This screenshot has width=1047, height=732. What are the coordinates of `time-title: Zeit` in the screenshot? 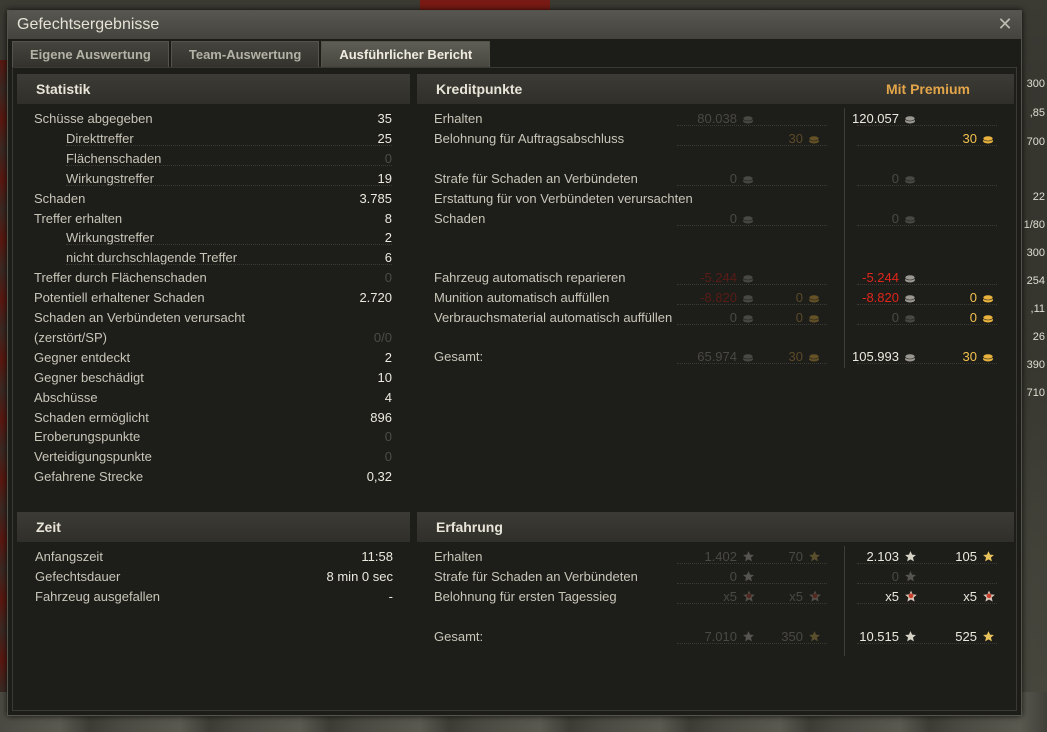 It's located at (48, 527).